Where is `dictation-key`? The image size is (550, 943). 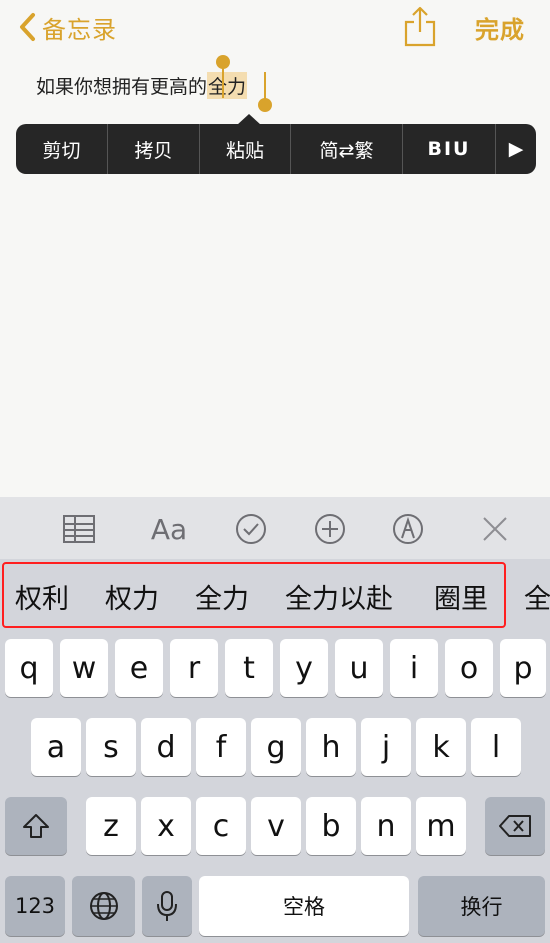 dictation-key is located at coordinates (167, 906).